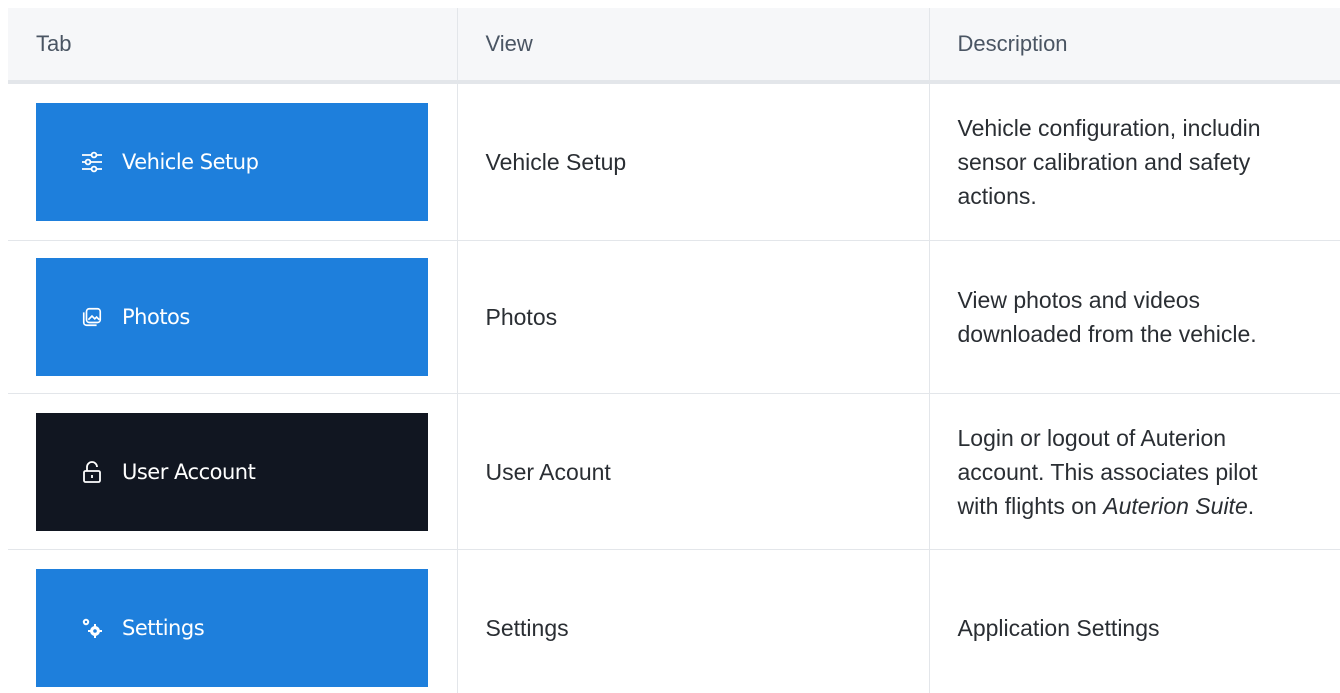 The width and height of the screenshot is (1340, 693). Describe the element at coordinates (1107, 471) in the screenshot. I see `description-line: account. This associates pilot` at that location.